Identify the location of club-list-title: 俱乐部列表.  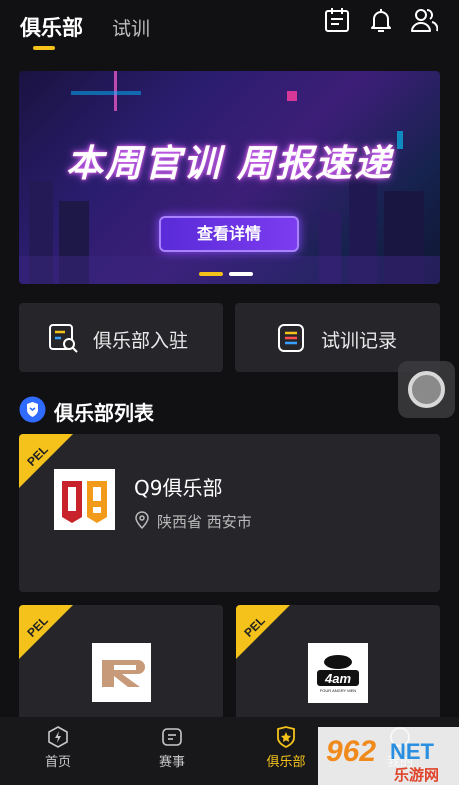
(104, 413).